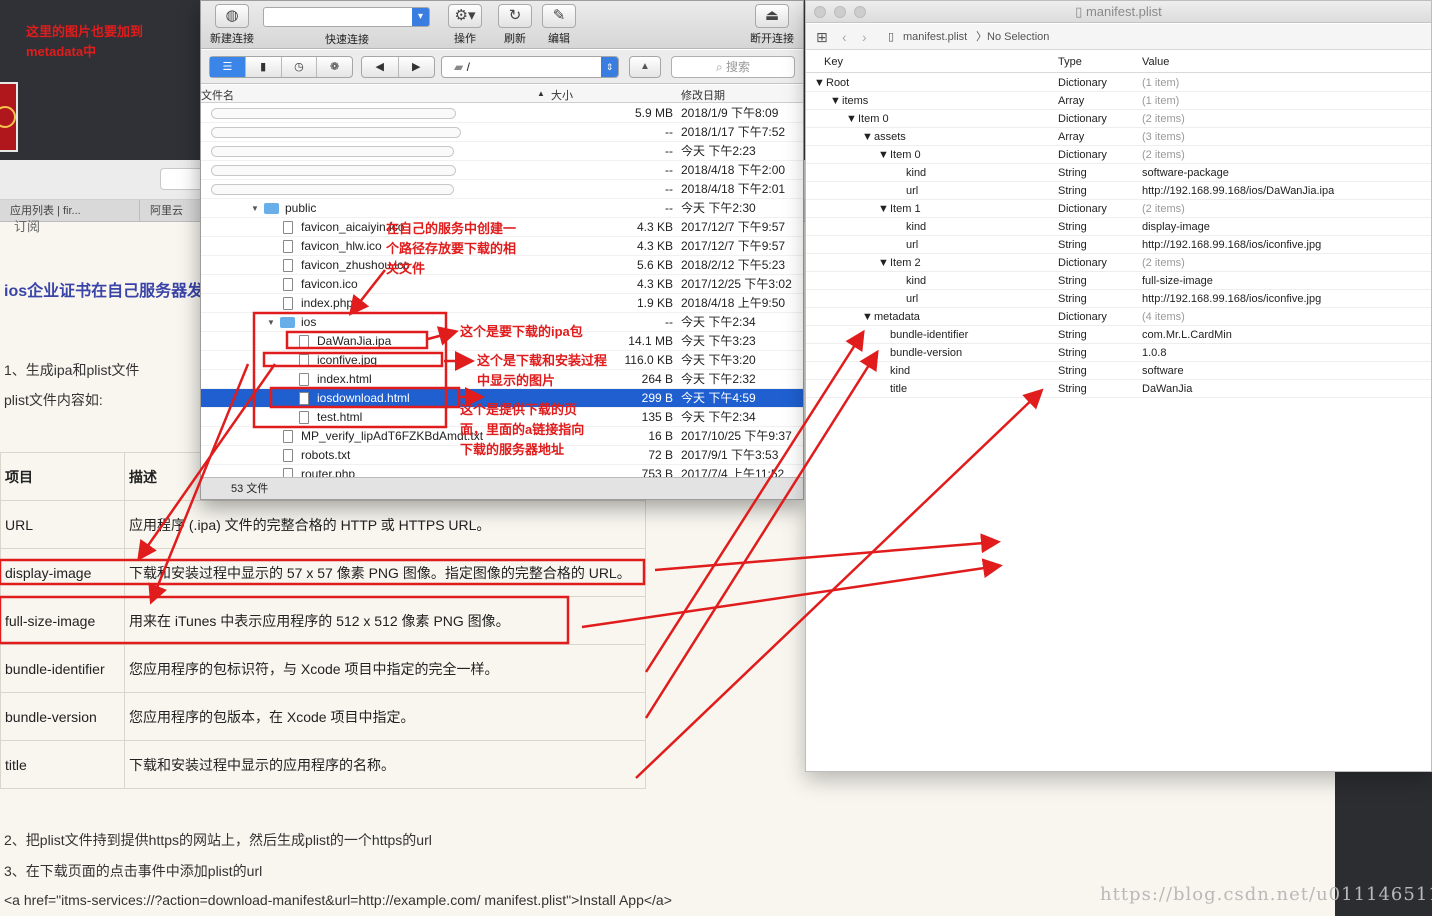  What do you see at coordinates (264, 67) in the screenshot?
I see `bookmark-icon: ▮` at bounding box center [264, 67].